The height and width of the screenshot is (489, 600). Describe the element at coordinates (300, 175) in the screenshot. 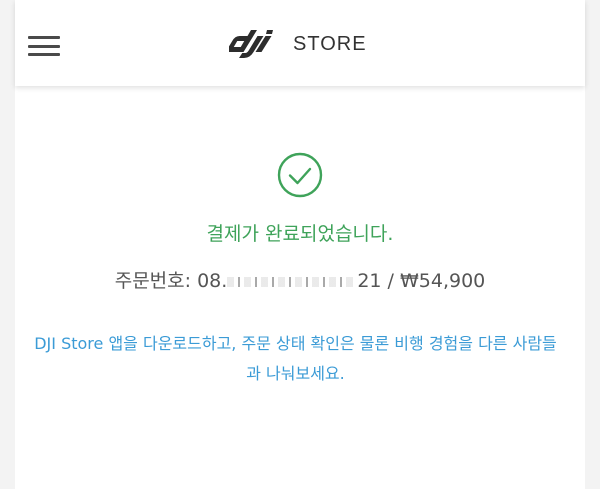

I see `check-circle-icon` at that location.